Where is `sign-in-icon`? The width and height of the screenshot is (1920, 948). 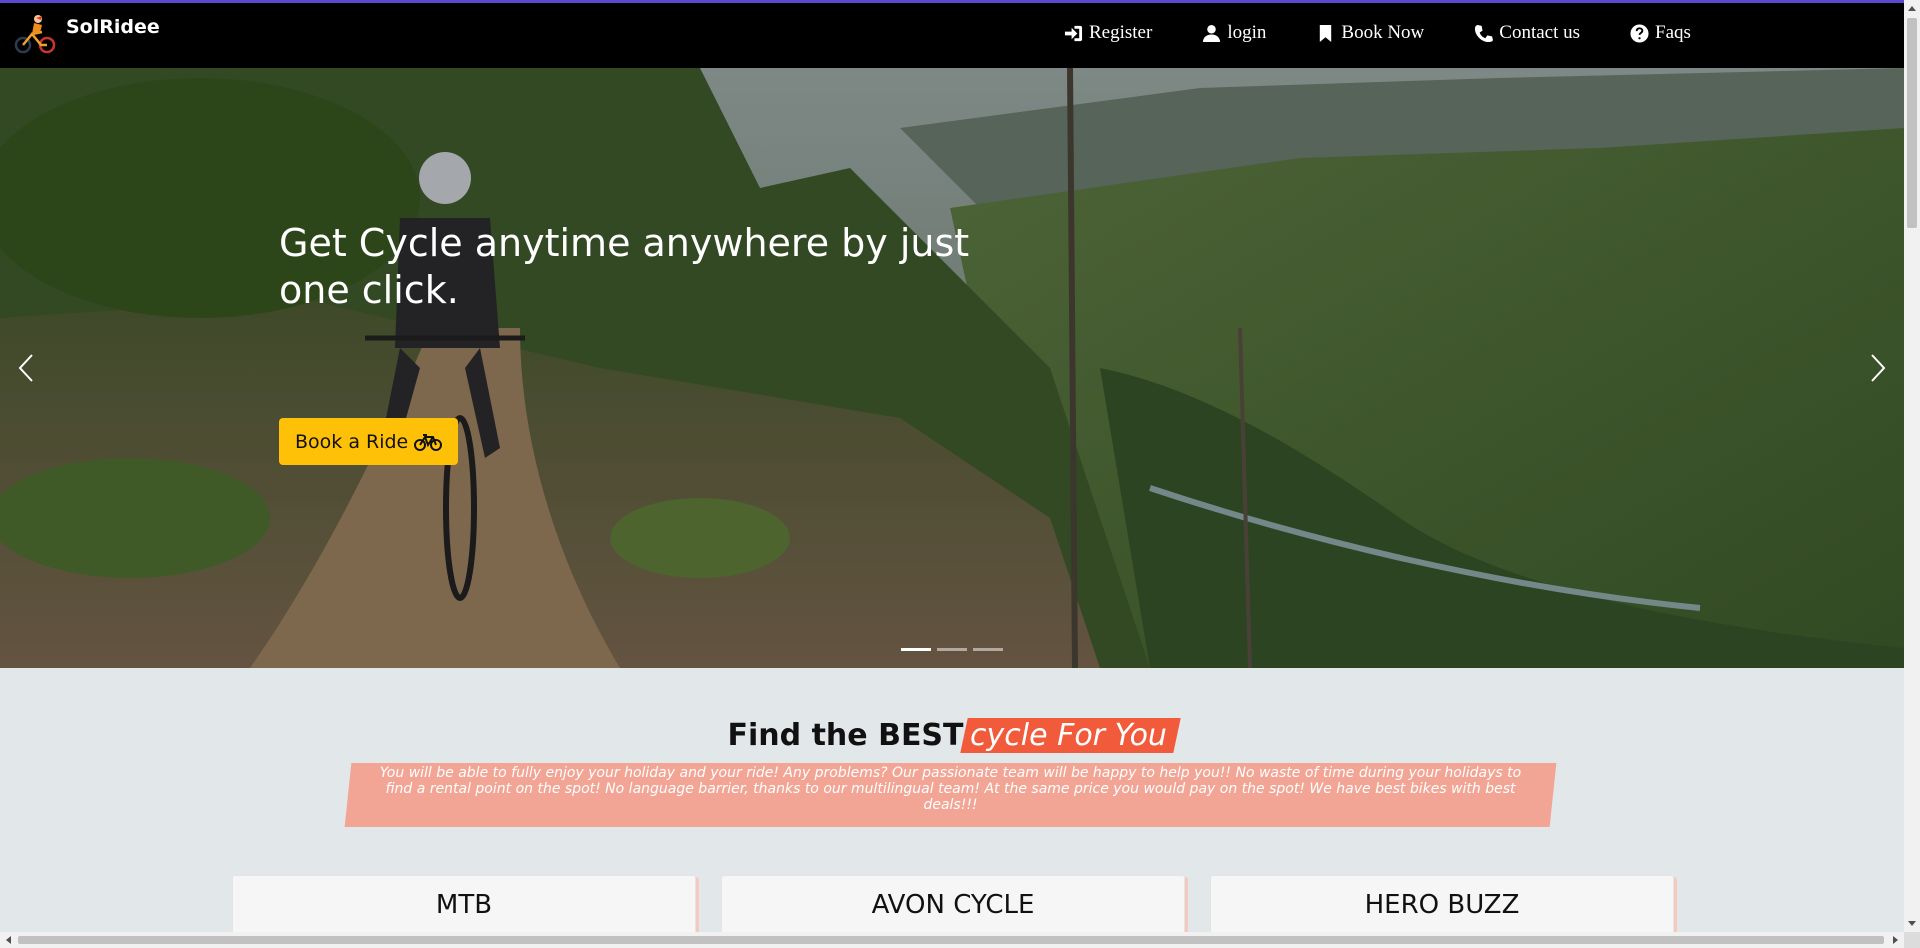 sign-in-icon is located at coordinates (1073, 33).